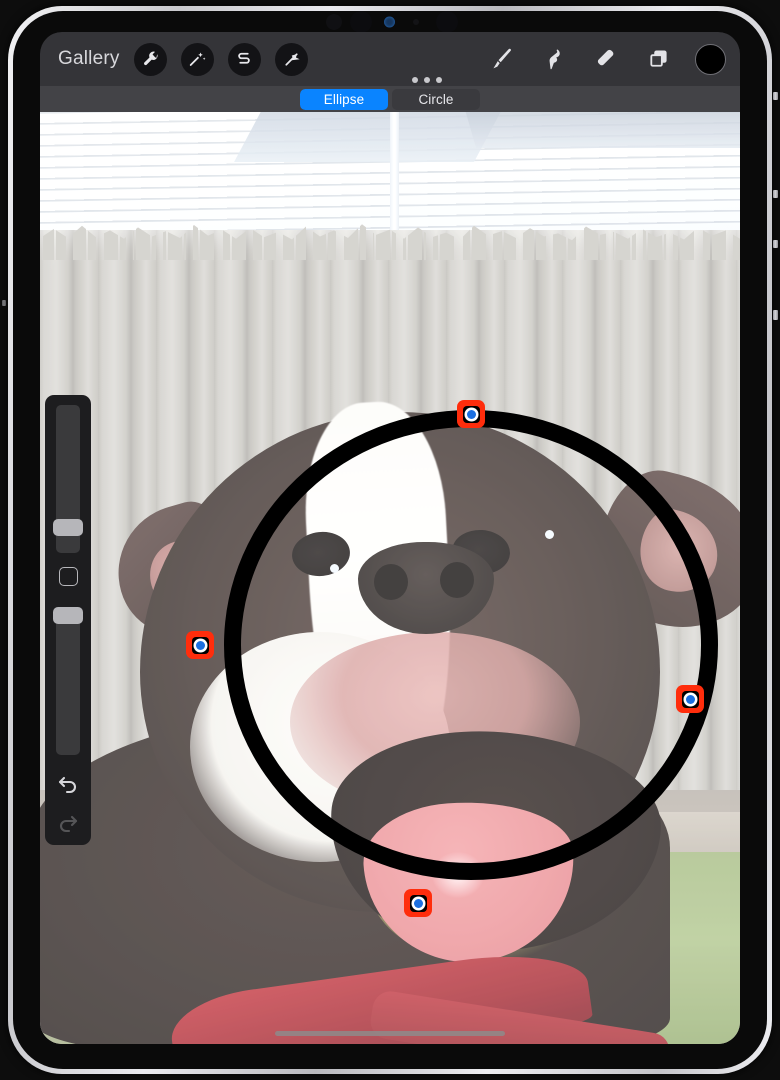  What do you see at coordinates (370, 137) in the screenshot?
I see `roof-left` at bounding box center [370, 137].